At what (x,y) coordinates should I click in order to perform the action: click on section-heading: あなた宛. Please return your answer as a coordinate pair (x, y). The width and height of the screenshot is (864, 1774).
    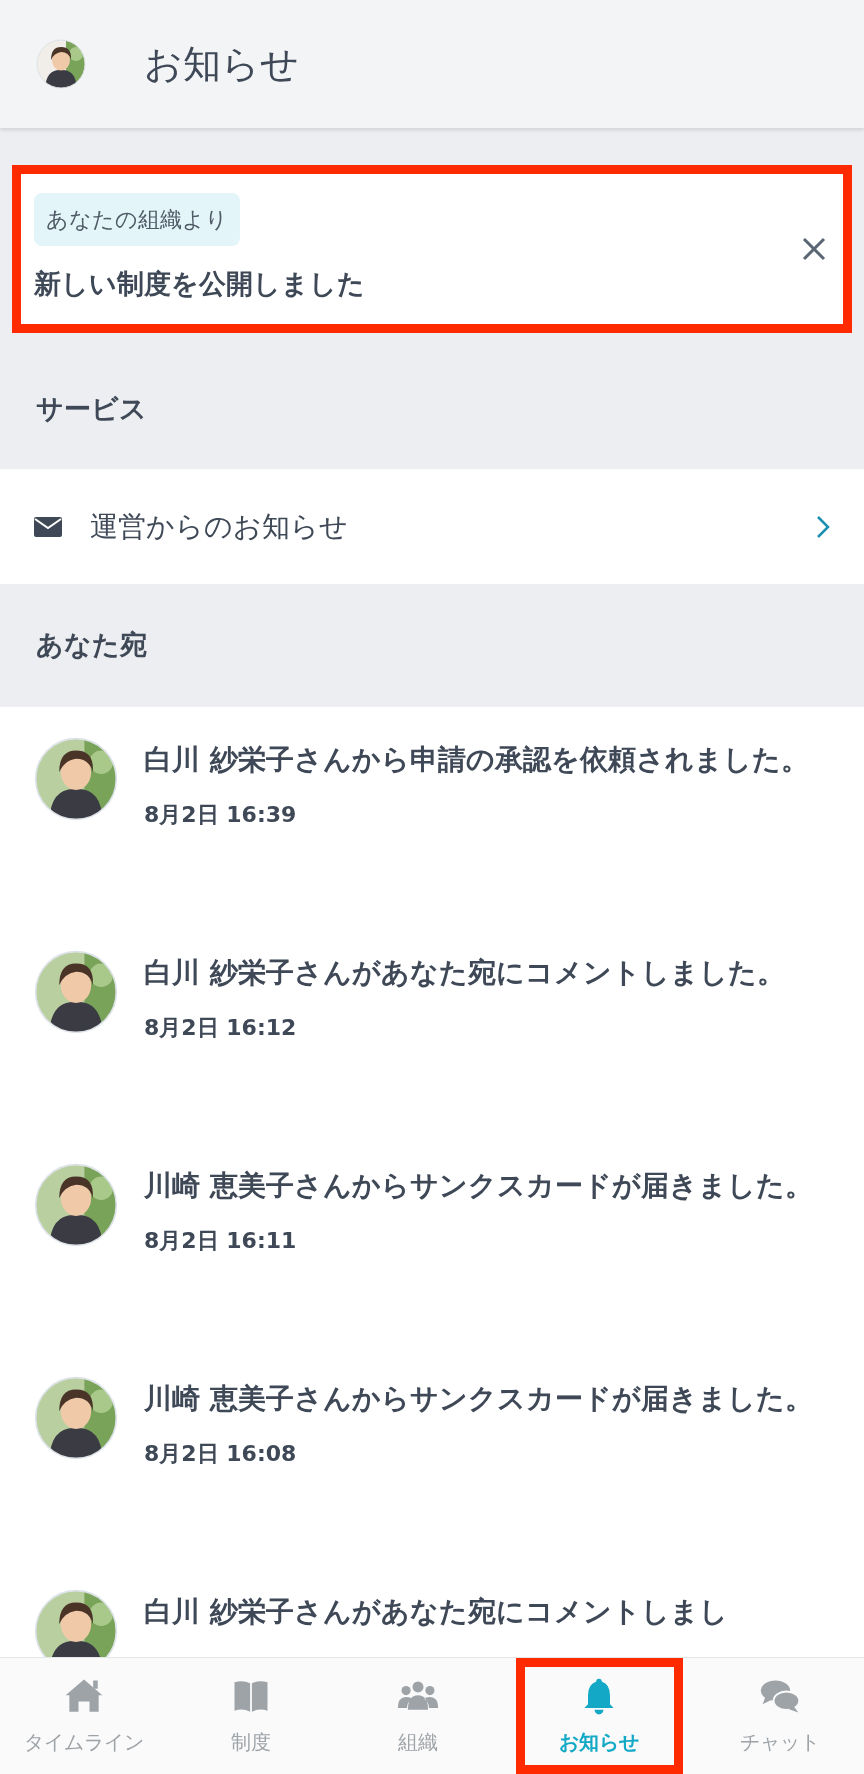
    Looking at the image, I should click on (91, 645).